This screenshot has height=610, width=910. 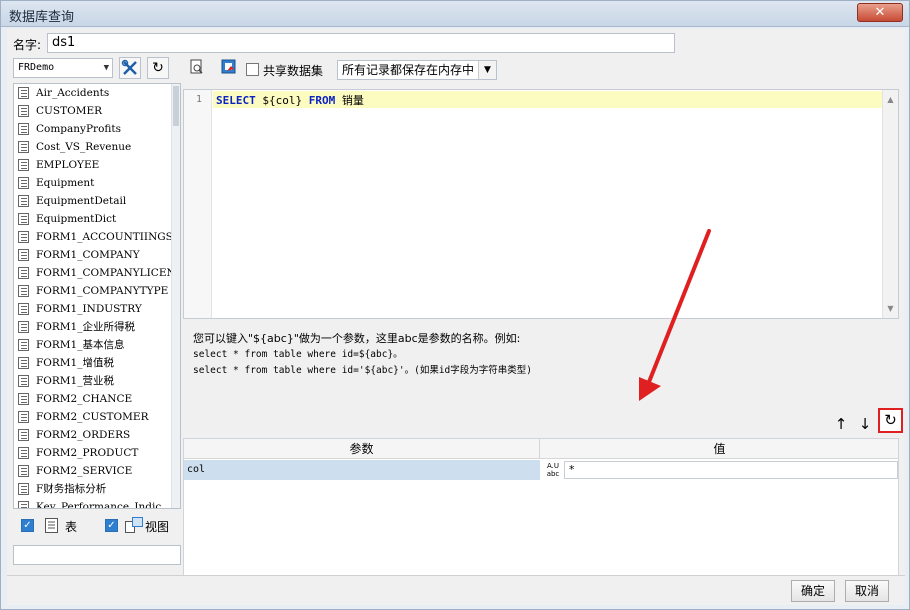 I want to click on list-item-label: FORM1_COMPANYLICENSE, so click(x=108, y=273).